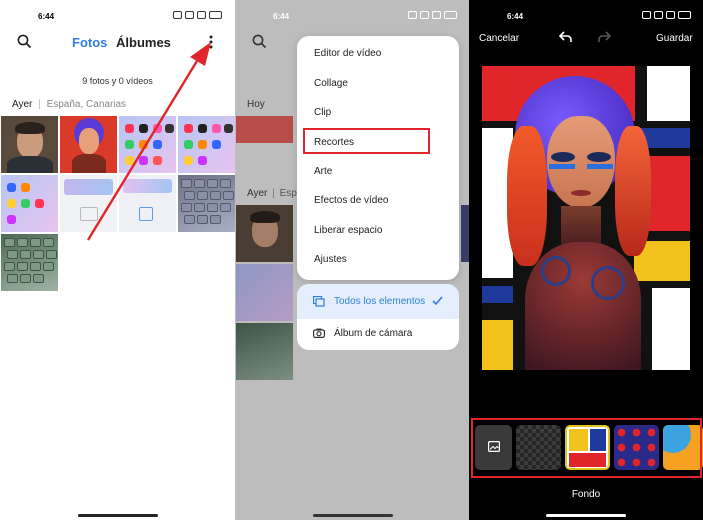  I want to click on menu-item-ajustes: Ajustes, so click(330, 259).